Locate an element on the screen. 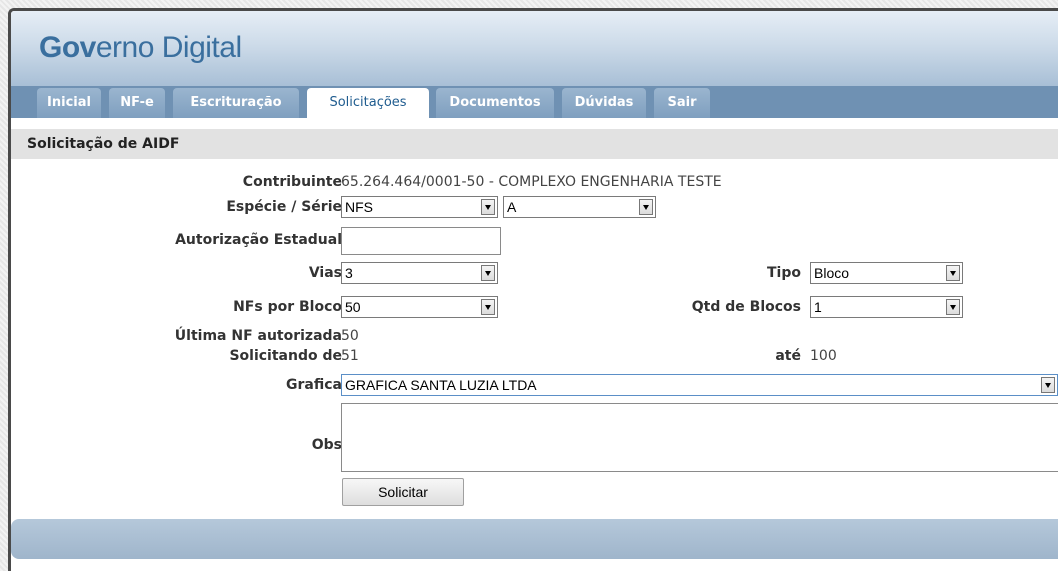 The image size is (1058, 571). tab-escrituracao: Escrituração is located at coordinates (236, 103).